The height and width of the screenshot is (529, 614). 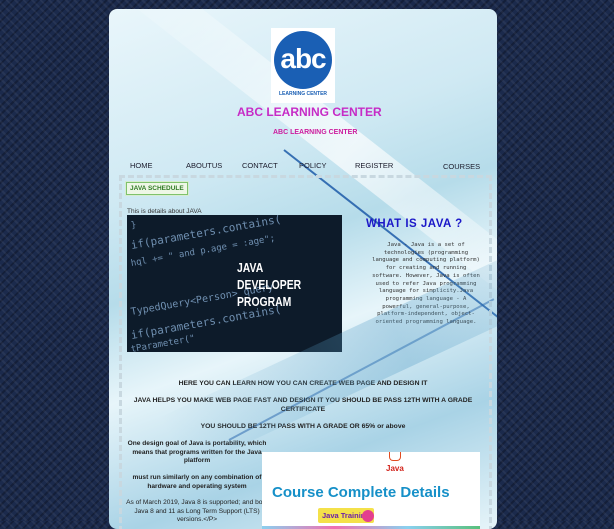 What do you see at coordinates (368, 516) in the screenshot?
I see `avatar-icon` at bounding box center [368, 516].